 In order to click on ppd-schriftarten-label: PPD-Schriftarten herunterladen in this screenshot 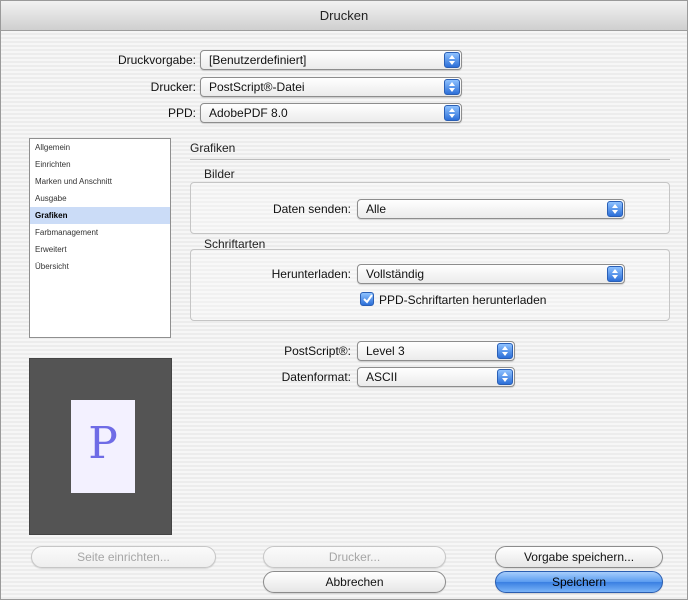, I will do `click(462, 300)`.